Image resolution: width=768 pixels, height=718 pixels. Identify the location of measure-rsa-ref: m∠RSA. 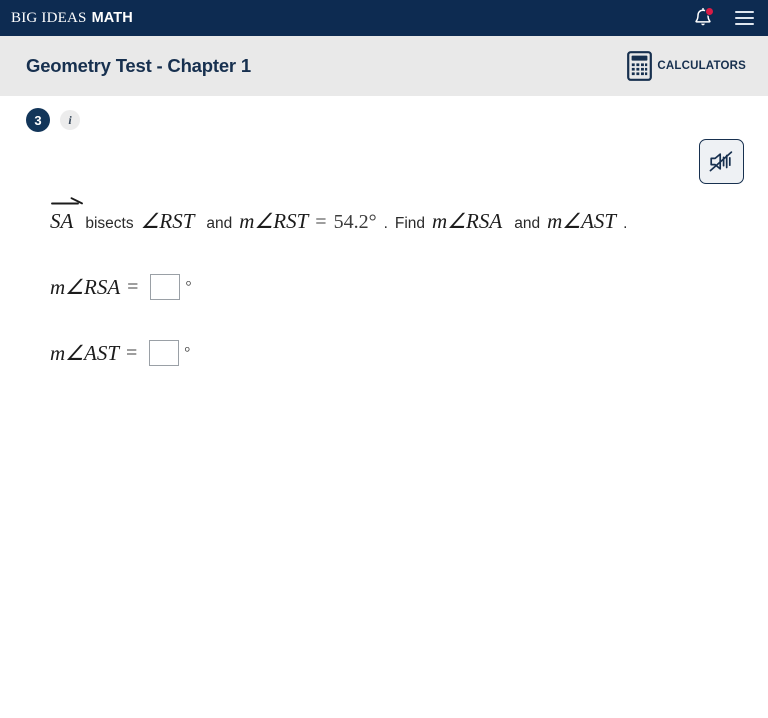
(467, 221).